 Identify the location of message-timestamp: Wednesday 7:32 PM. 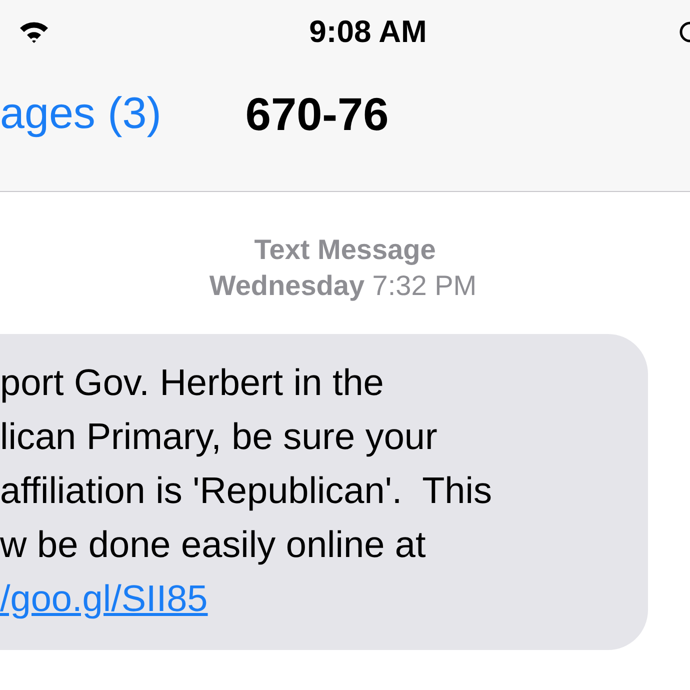
(343, 286).